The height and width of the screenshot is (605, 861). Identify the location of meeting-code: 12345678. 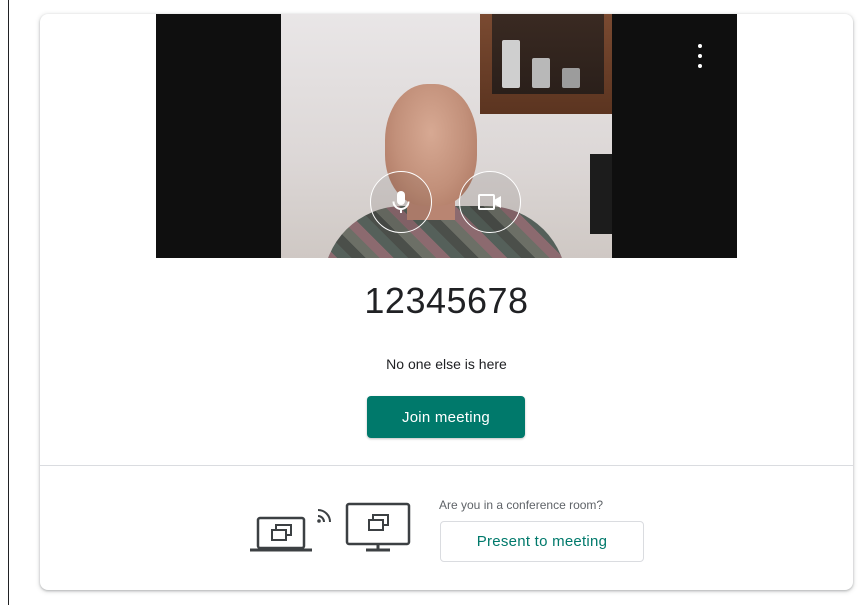
(446, 300).